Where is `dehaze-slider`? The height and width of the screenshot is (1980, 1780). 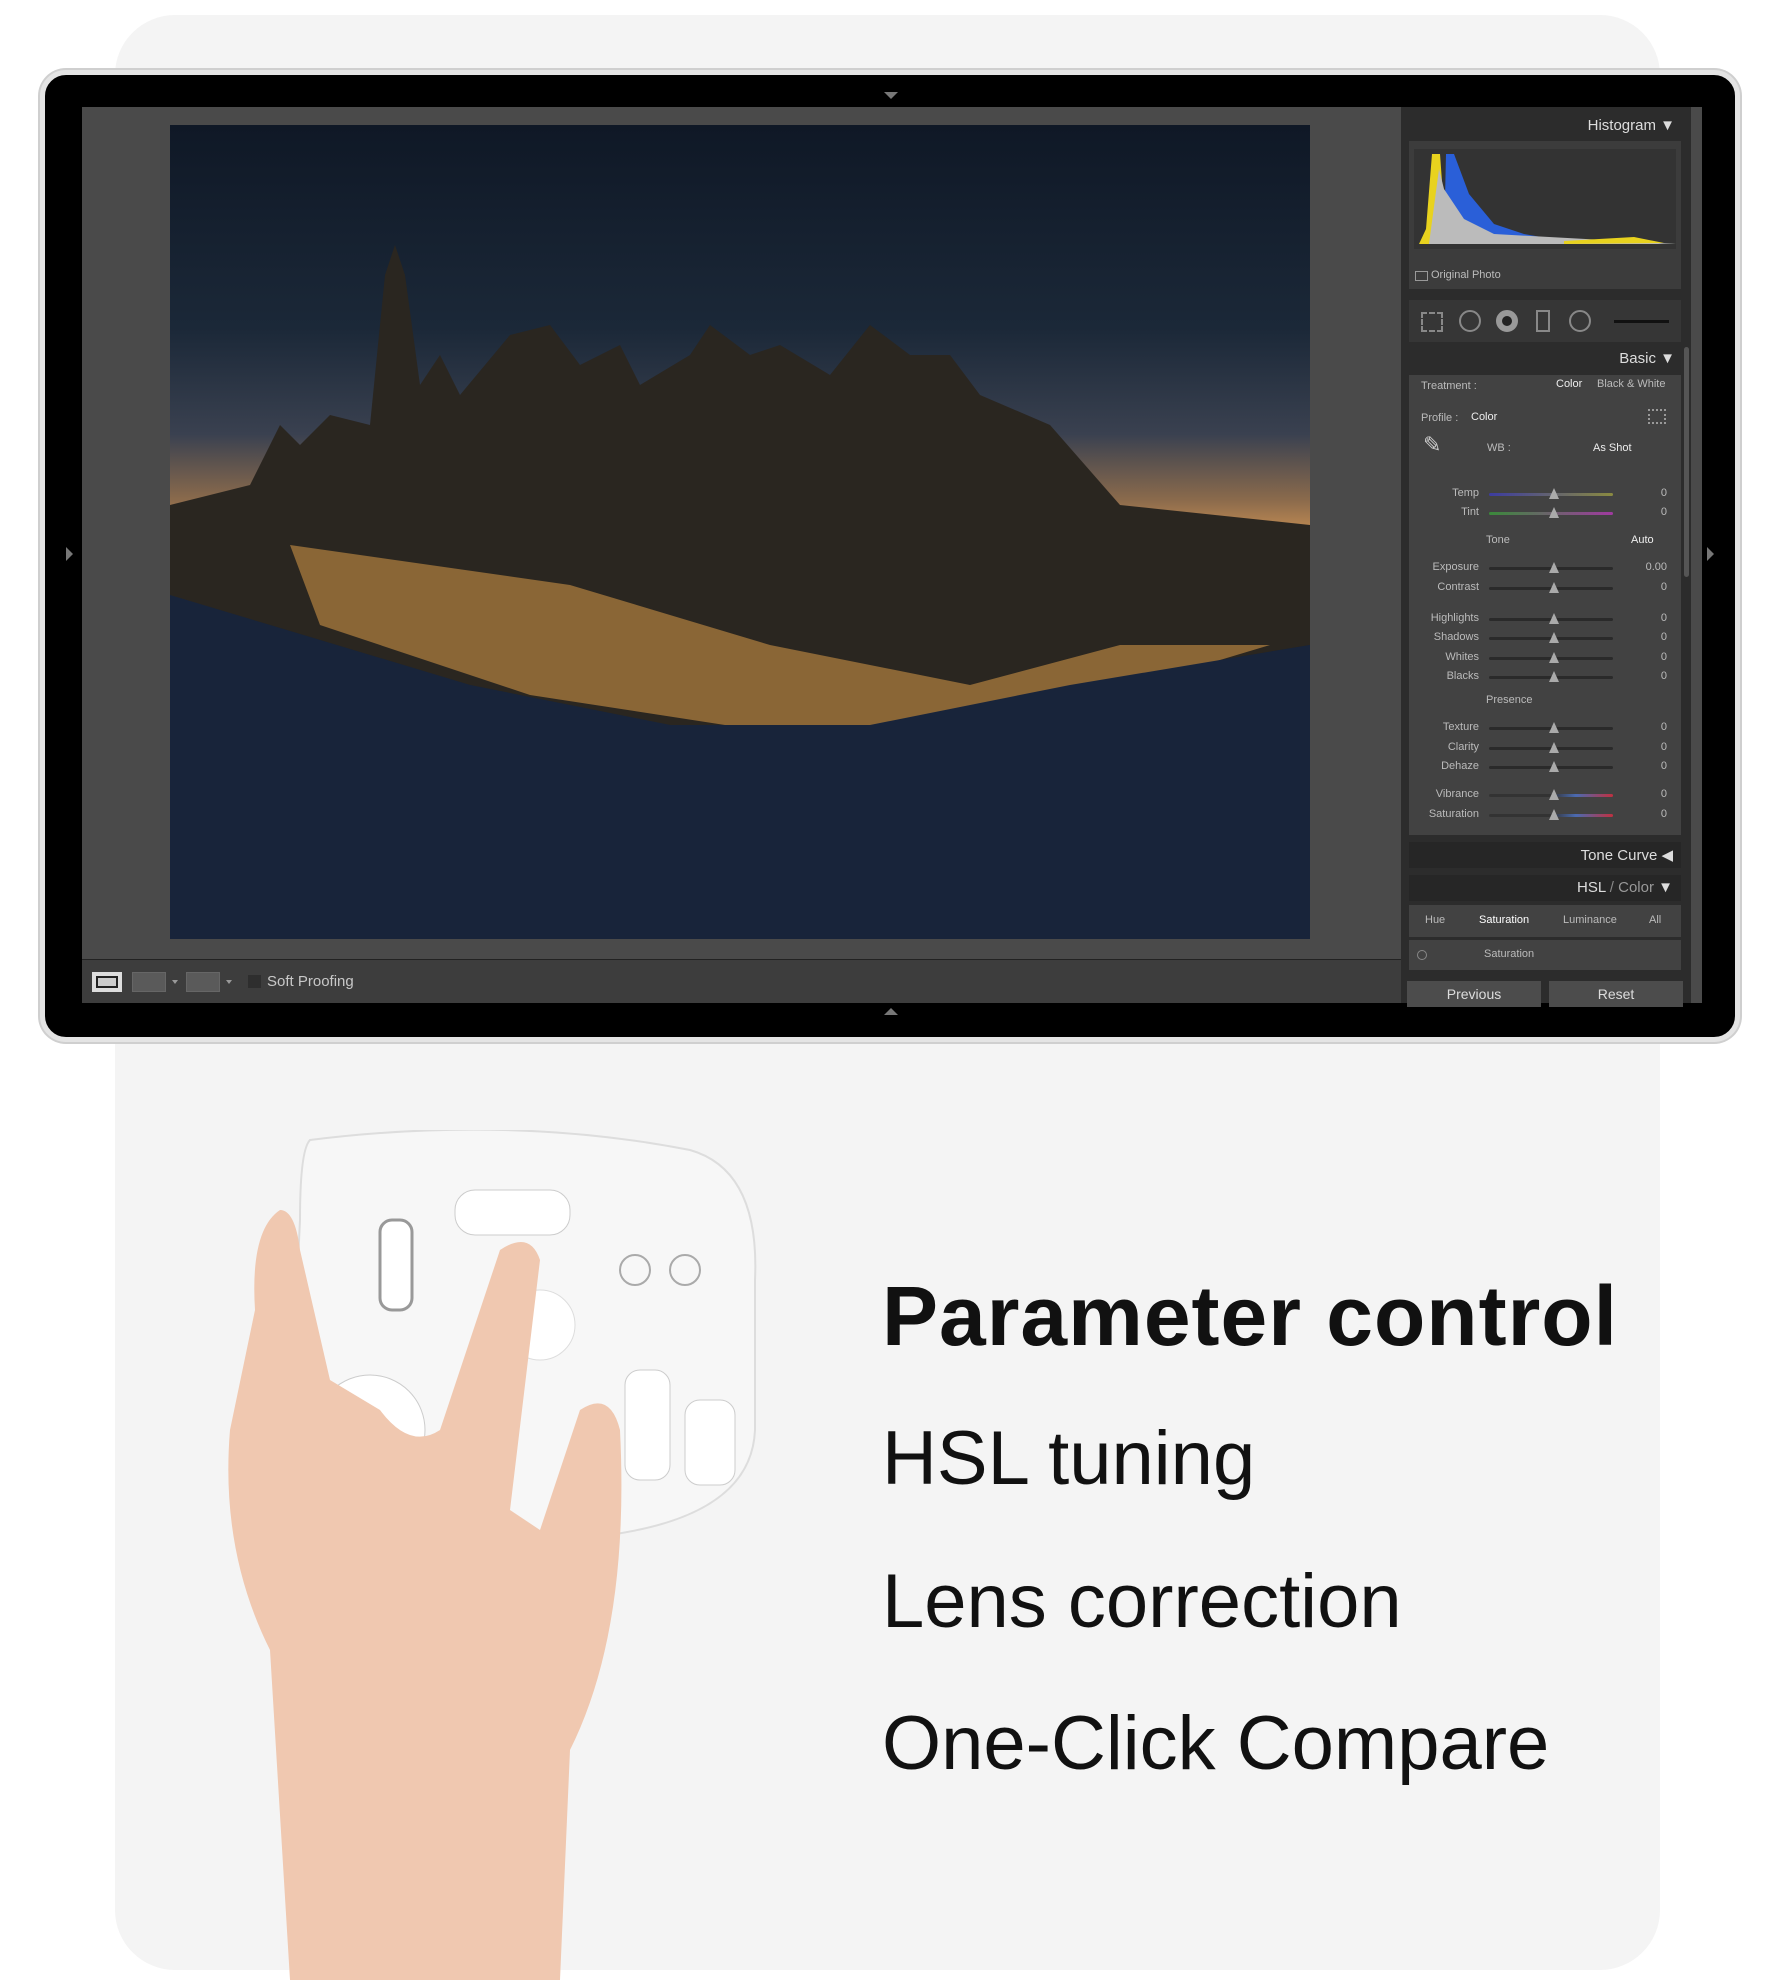
dehaze-slider is located at coordinates (1551, 766).